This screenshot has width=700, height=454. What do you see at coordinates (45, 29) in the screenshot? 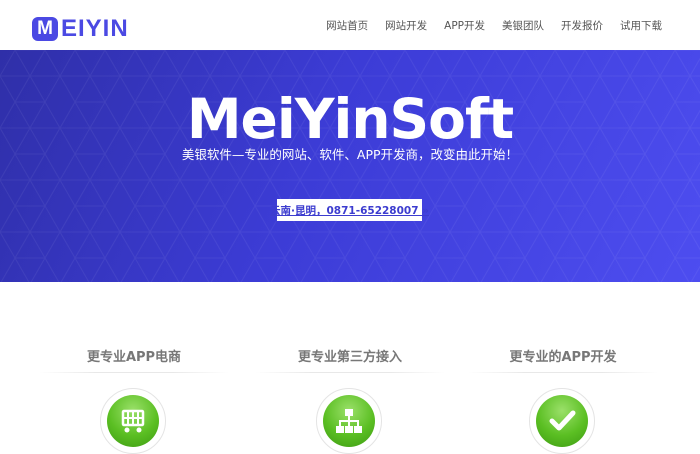
I see `logo-mark: M` at bounding box center [45, 29].